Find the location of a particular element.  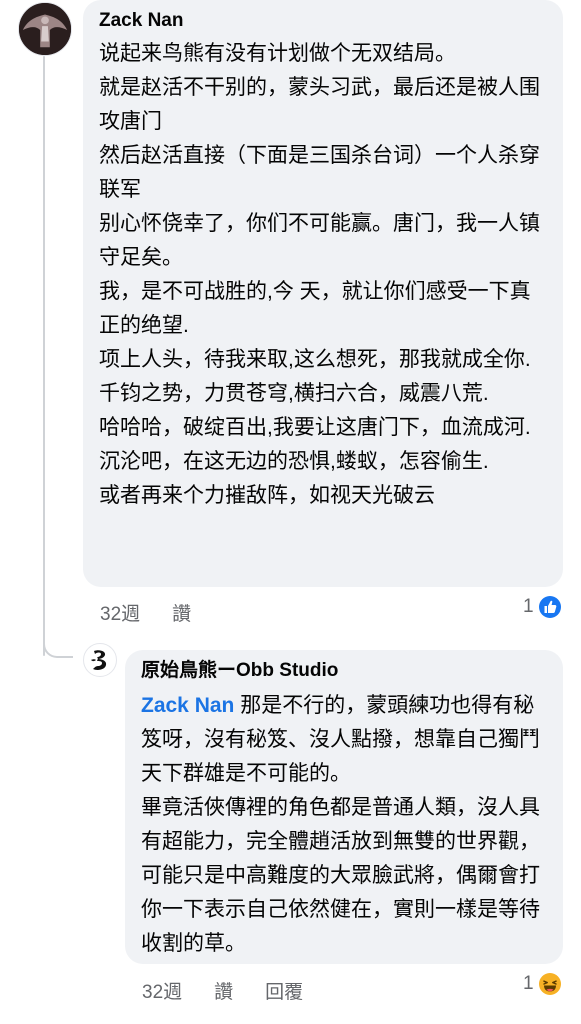

comment-paragraph: 哈哈哈，破绽百出,我要让这唐门下，血流成河. is located at coordinates (315, 427).